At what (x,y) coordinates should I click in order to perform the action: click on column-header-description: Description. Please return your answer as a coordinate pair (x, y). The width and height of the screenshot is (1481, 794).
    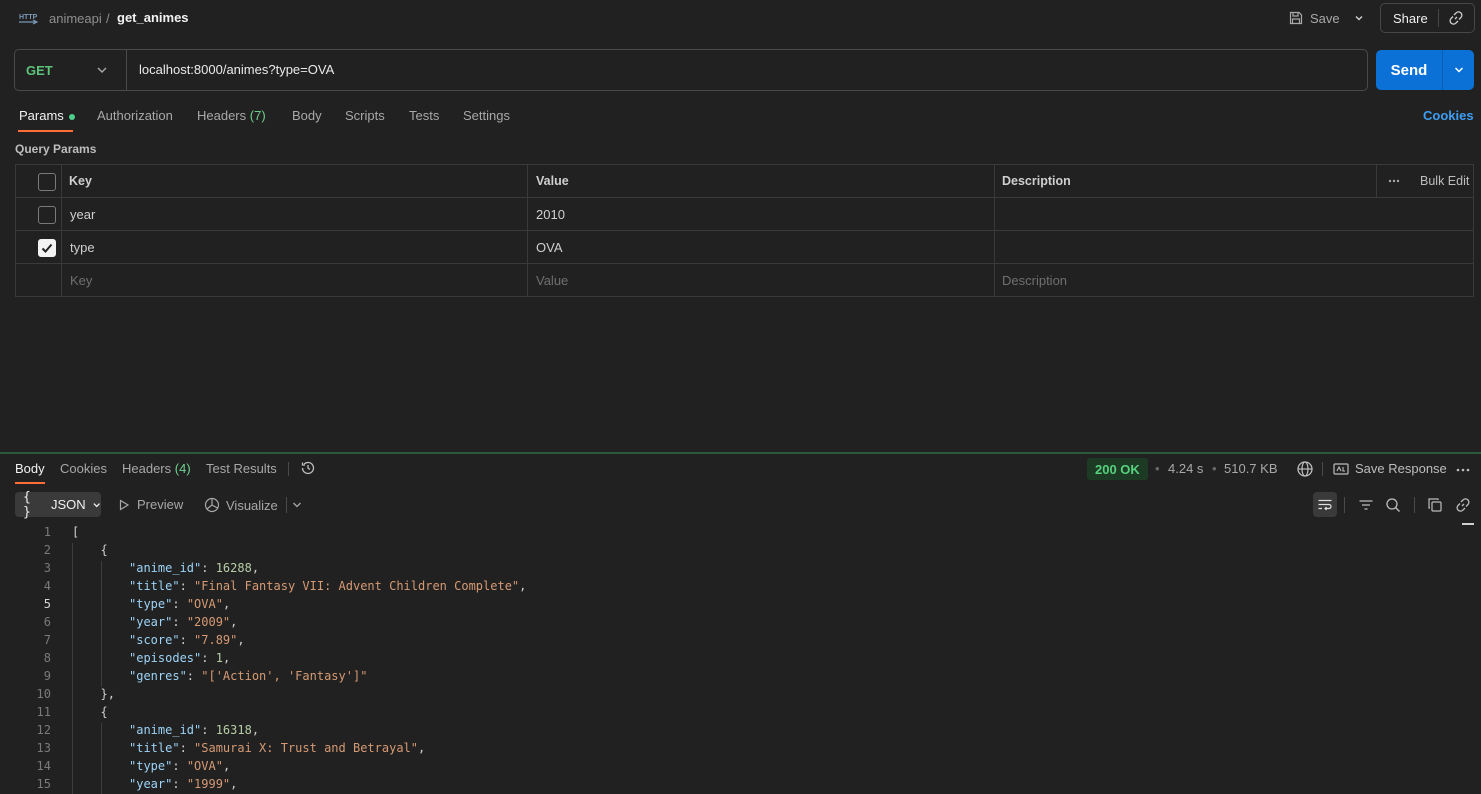
    Looking at the image, I should click on (1036, 181).